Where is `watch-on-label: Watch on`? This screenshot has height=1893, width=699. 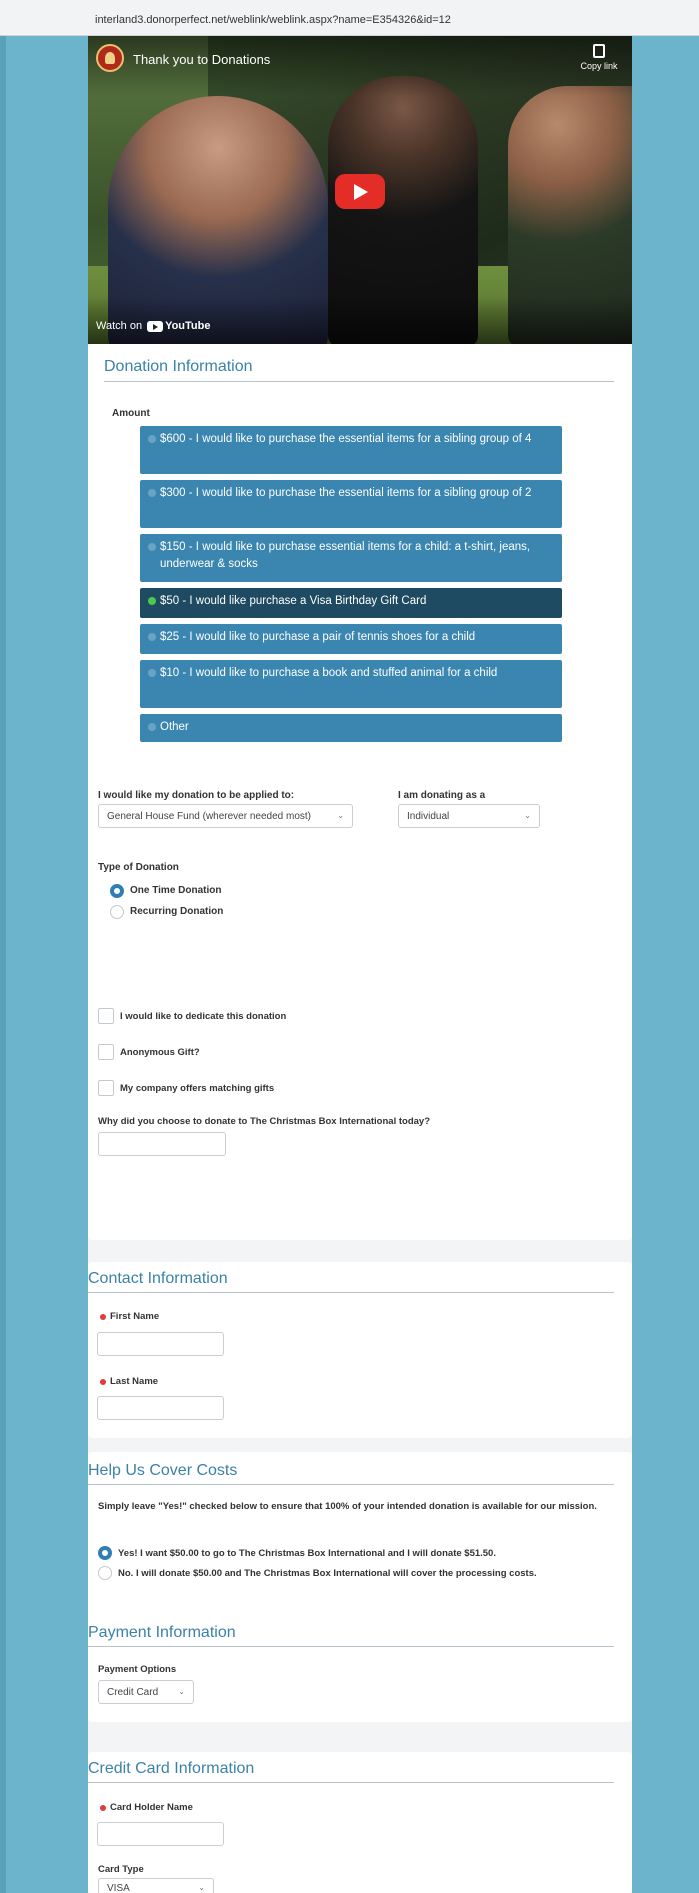 watch-on-label: Watch on is located at coordinates (119, 326).